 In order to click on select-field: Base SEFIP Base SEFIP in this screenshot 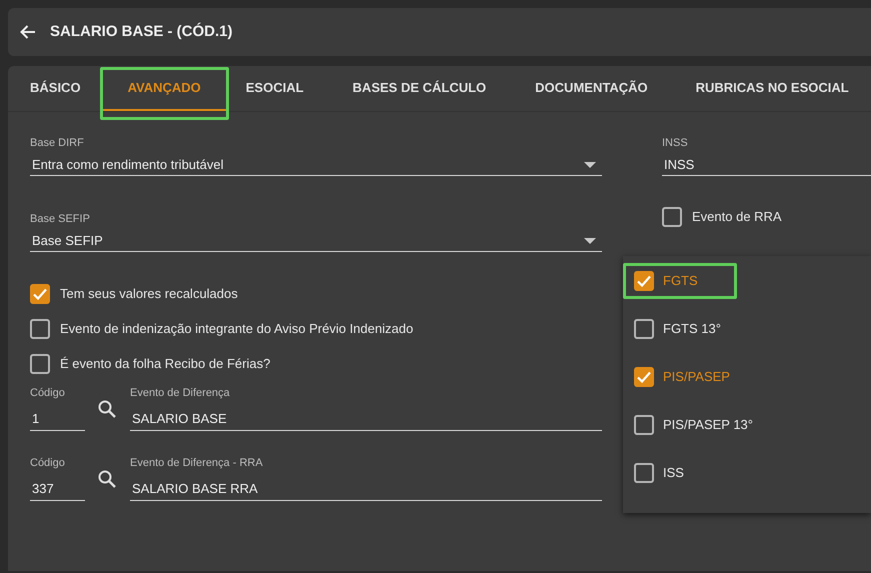, I will do `click(316, 231)`.